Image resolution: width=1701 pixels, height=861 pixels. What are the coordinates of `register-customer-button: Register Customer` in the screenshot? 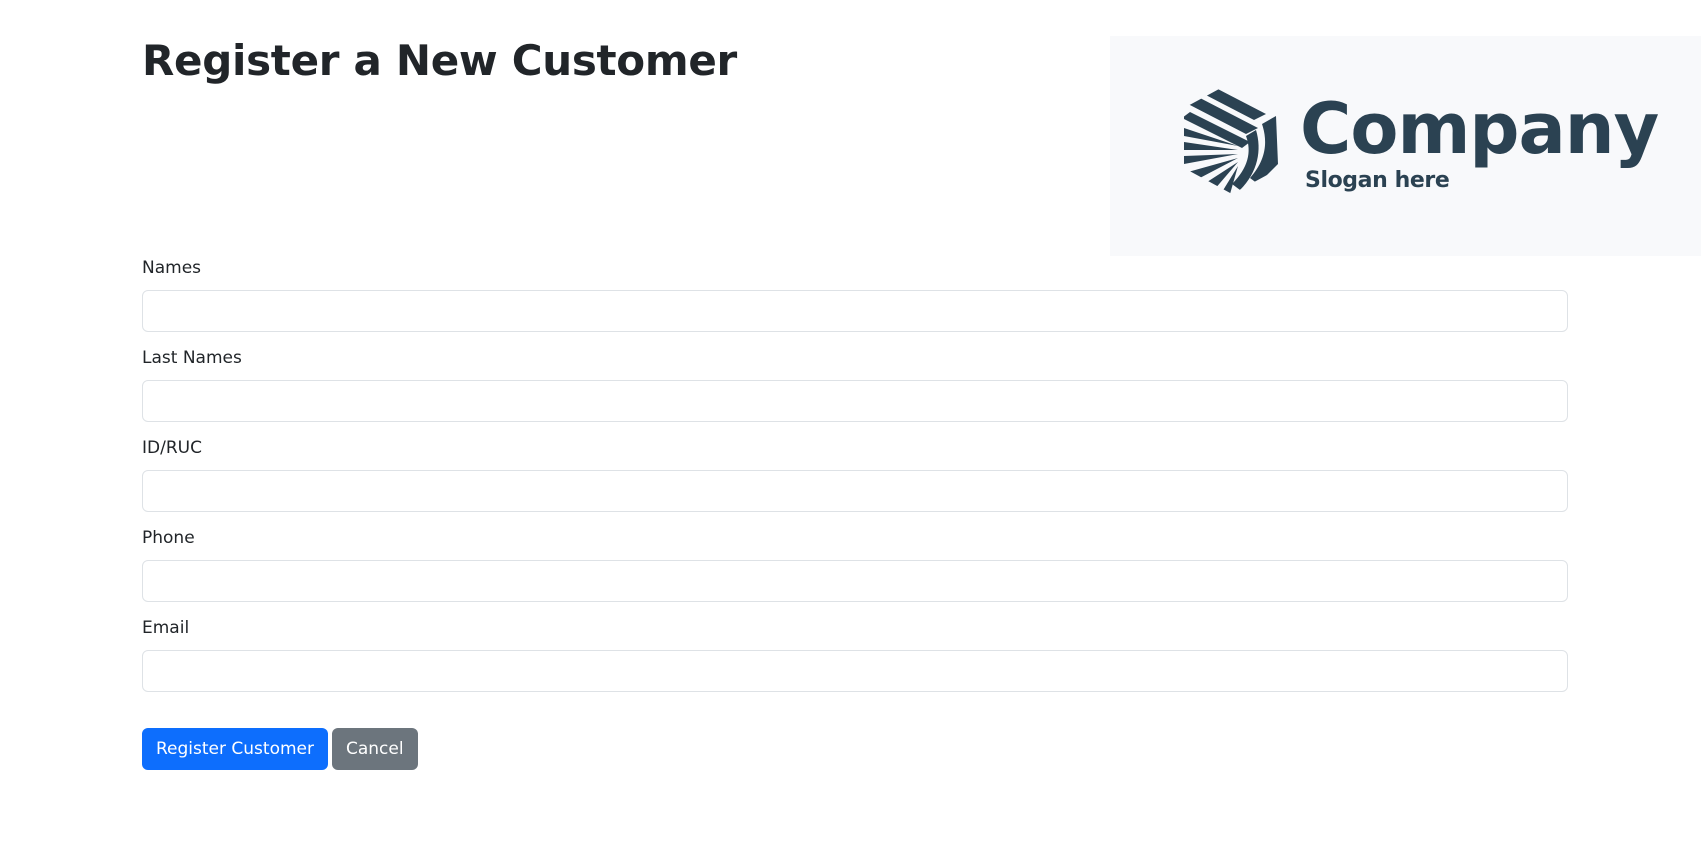 It's located at (235, 749).